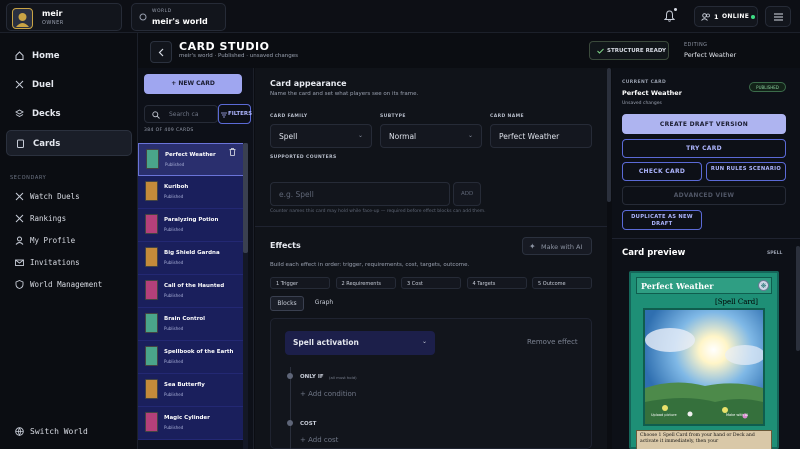 This screenshot has width=800, height=449. I want to click on card-item-name: Brain Control, so click(185, 319).